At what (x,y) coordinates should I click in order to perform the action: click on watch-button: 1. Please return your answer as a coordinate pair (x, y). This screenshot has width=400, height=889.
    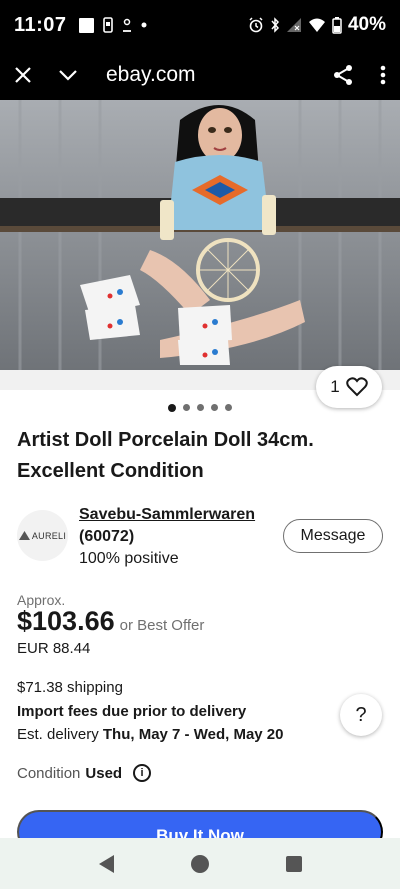
    Looking at the image, I should click on (349, 387).